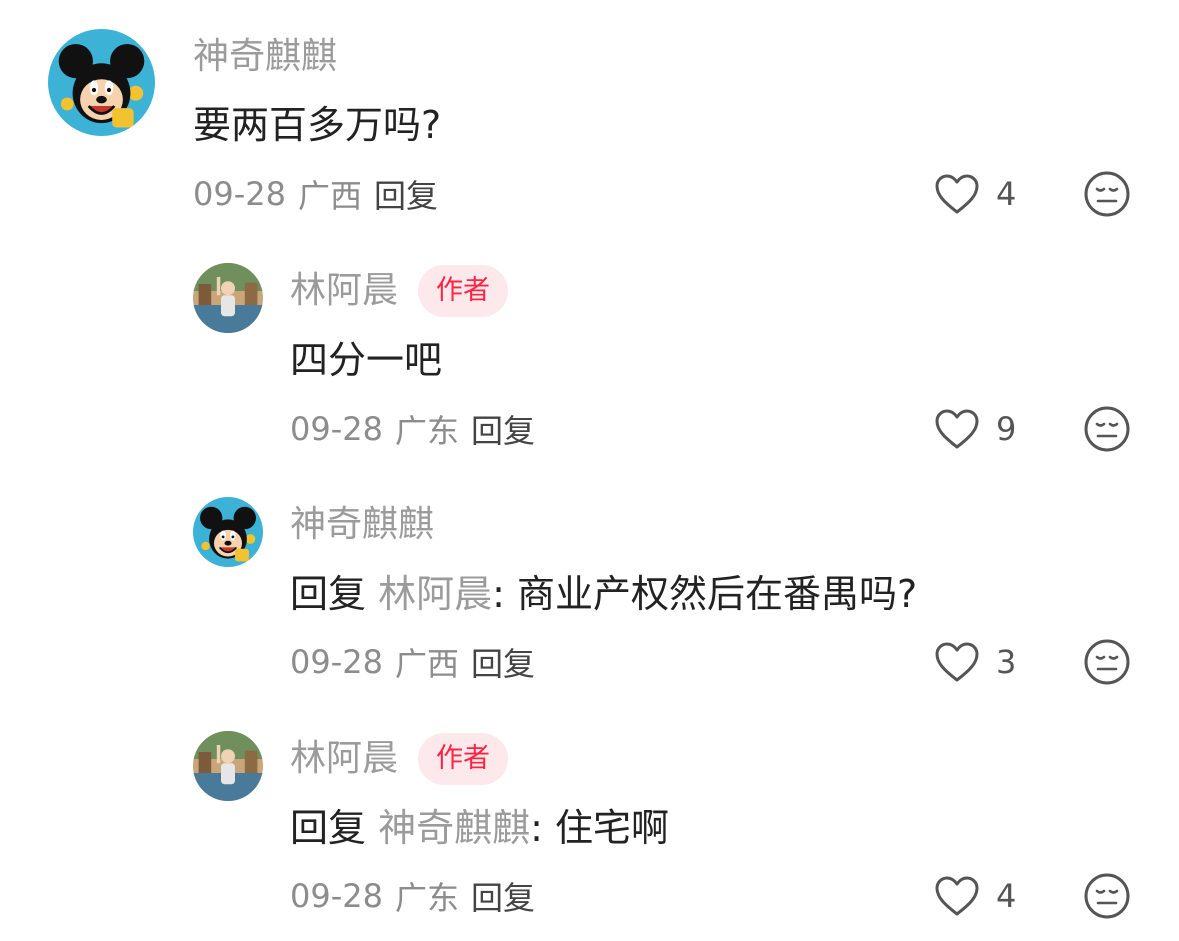 The image size is (1179, 941). I want to click on like-button: 3, so click(975, 662).